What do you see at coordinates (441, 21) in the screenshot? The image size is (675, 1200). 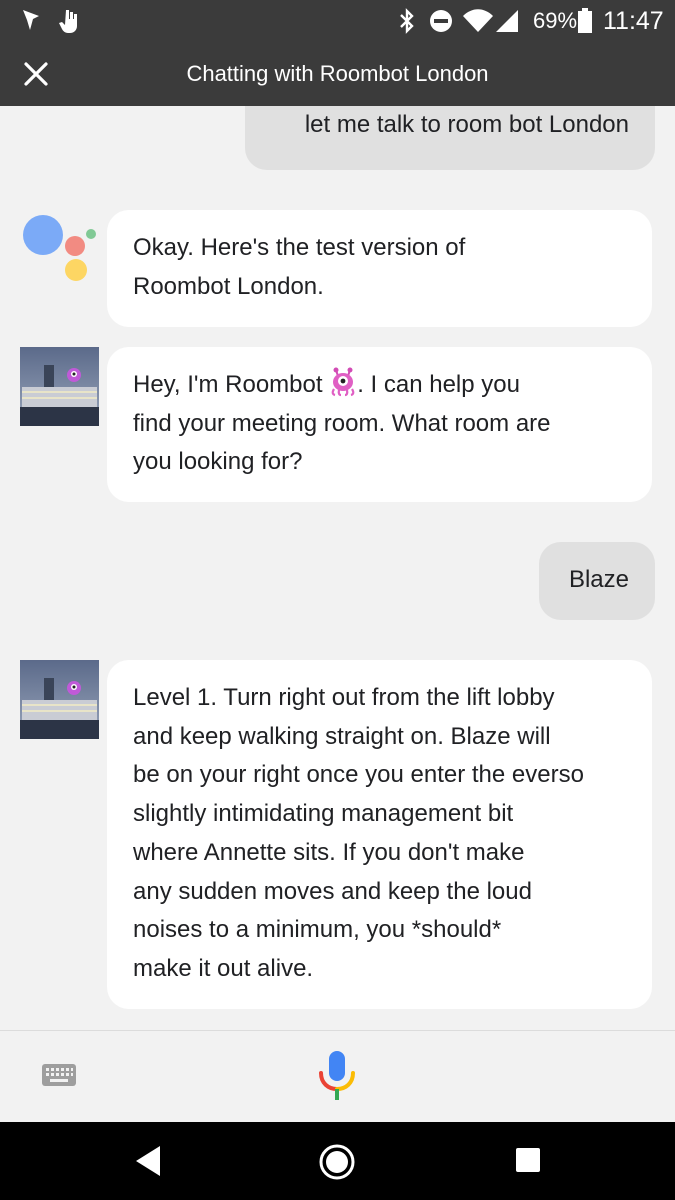 I see `do-not-disturb-icon` at bounding box center [441, 21].